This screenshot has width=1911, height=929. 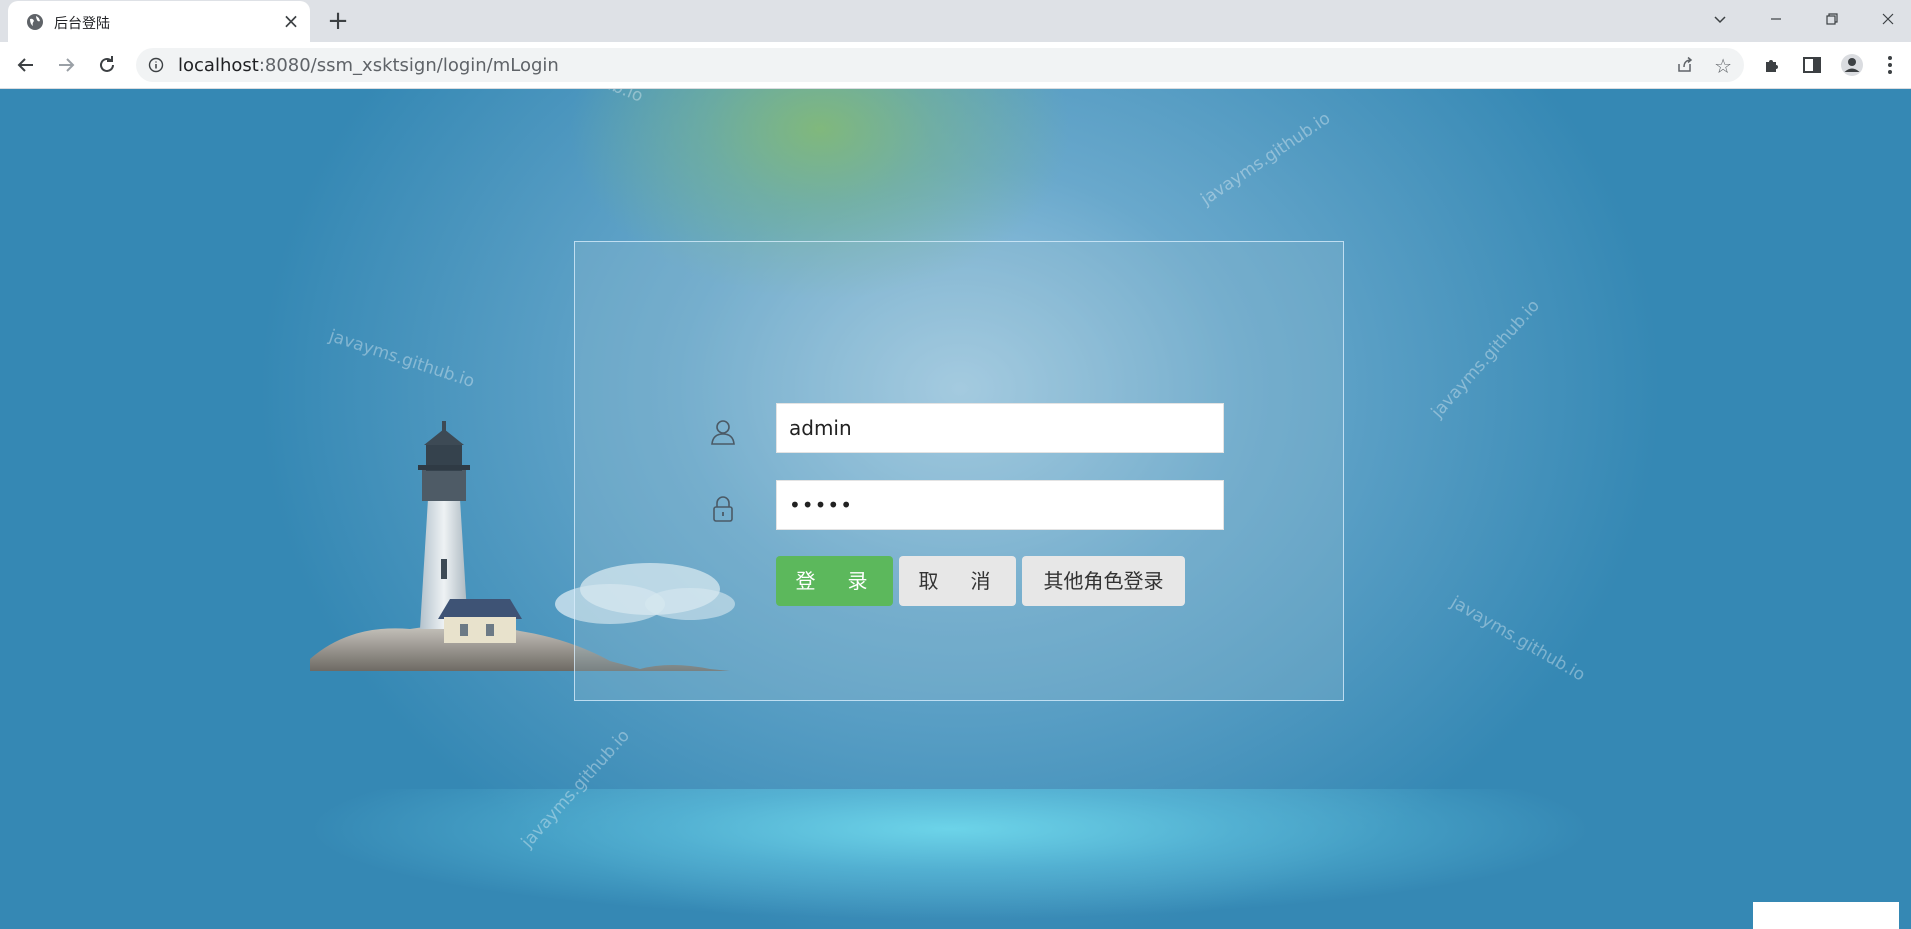 I want to click on url-text: localhost:8080/ssm_xsktsign/login/mLogin, so click(x=368, y=65).